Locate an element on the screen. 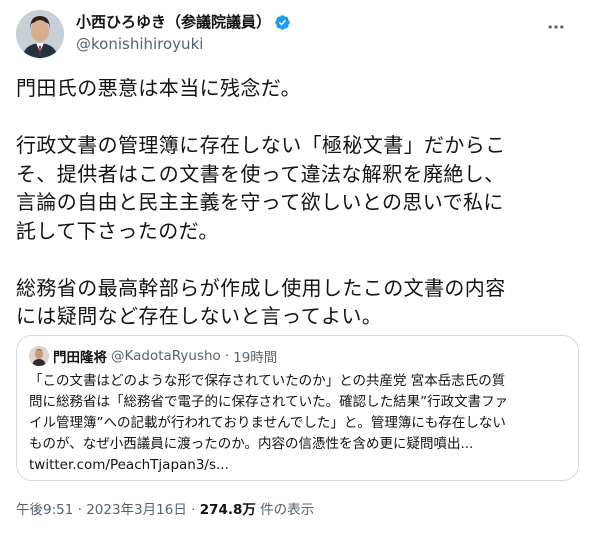 The image size is (593, 536). more-options-button is located at coordinates (556, 27).